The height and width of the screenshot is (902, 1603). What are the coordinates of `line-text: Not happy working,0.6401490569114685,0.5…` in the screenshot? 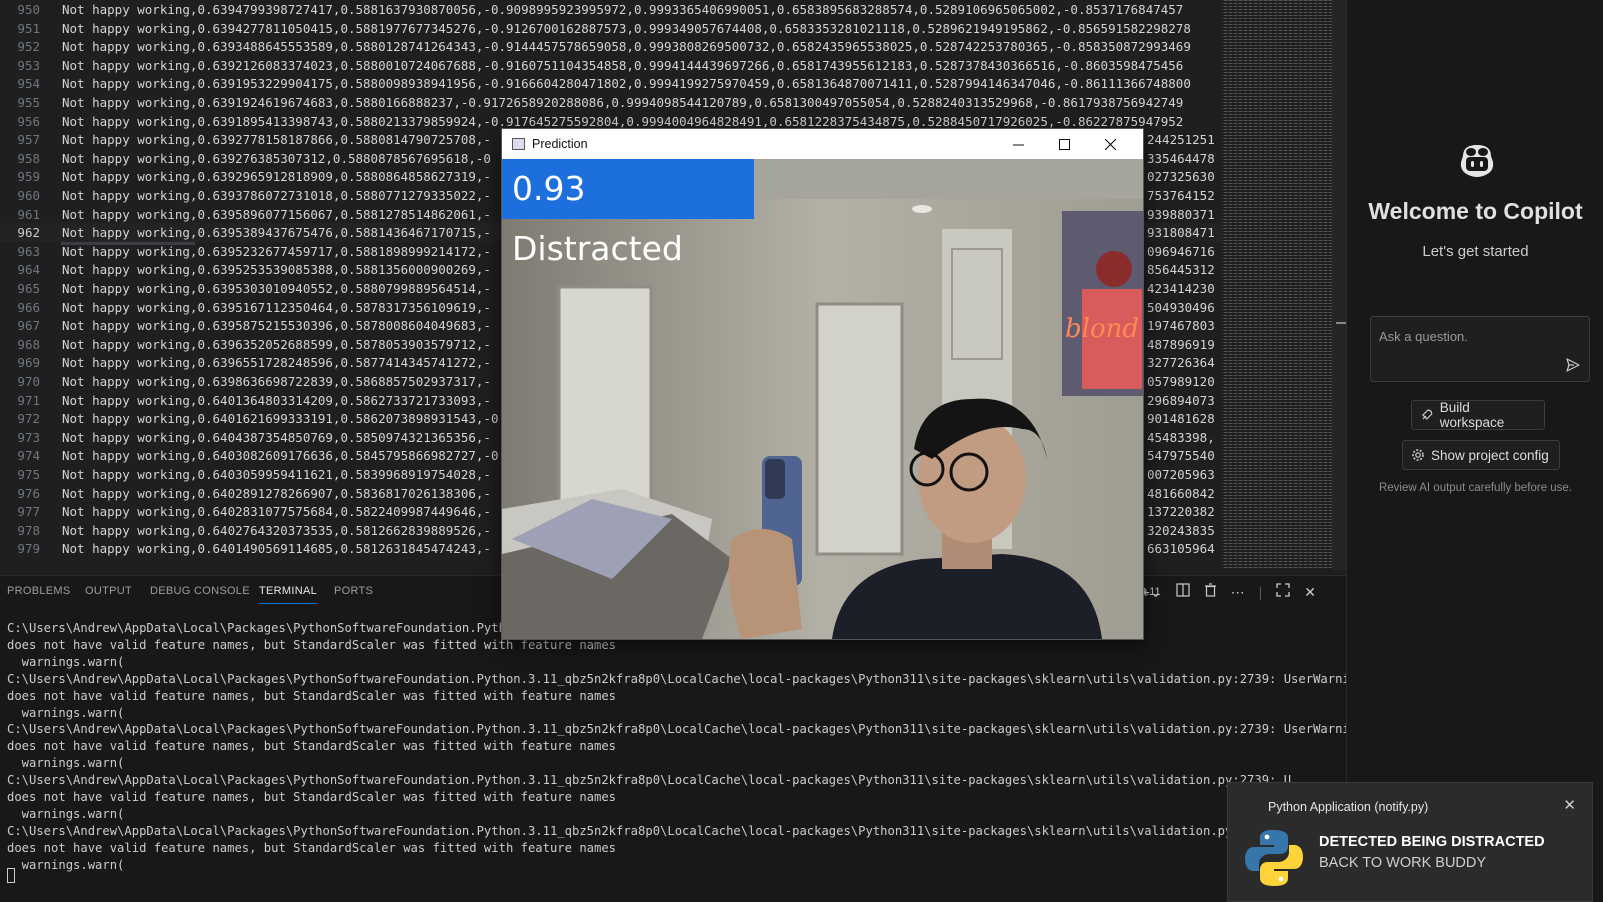 It's located at (276, 549).